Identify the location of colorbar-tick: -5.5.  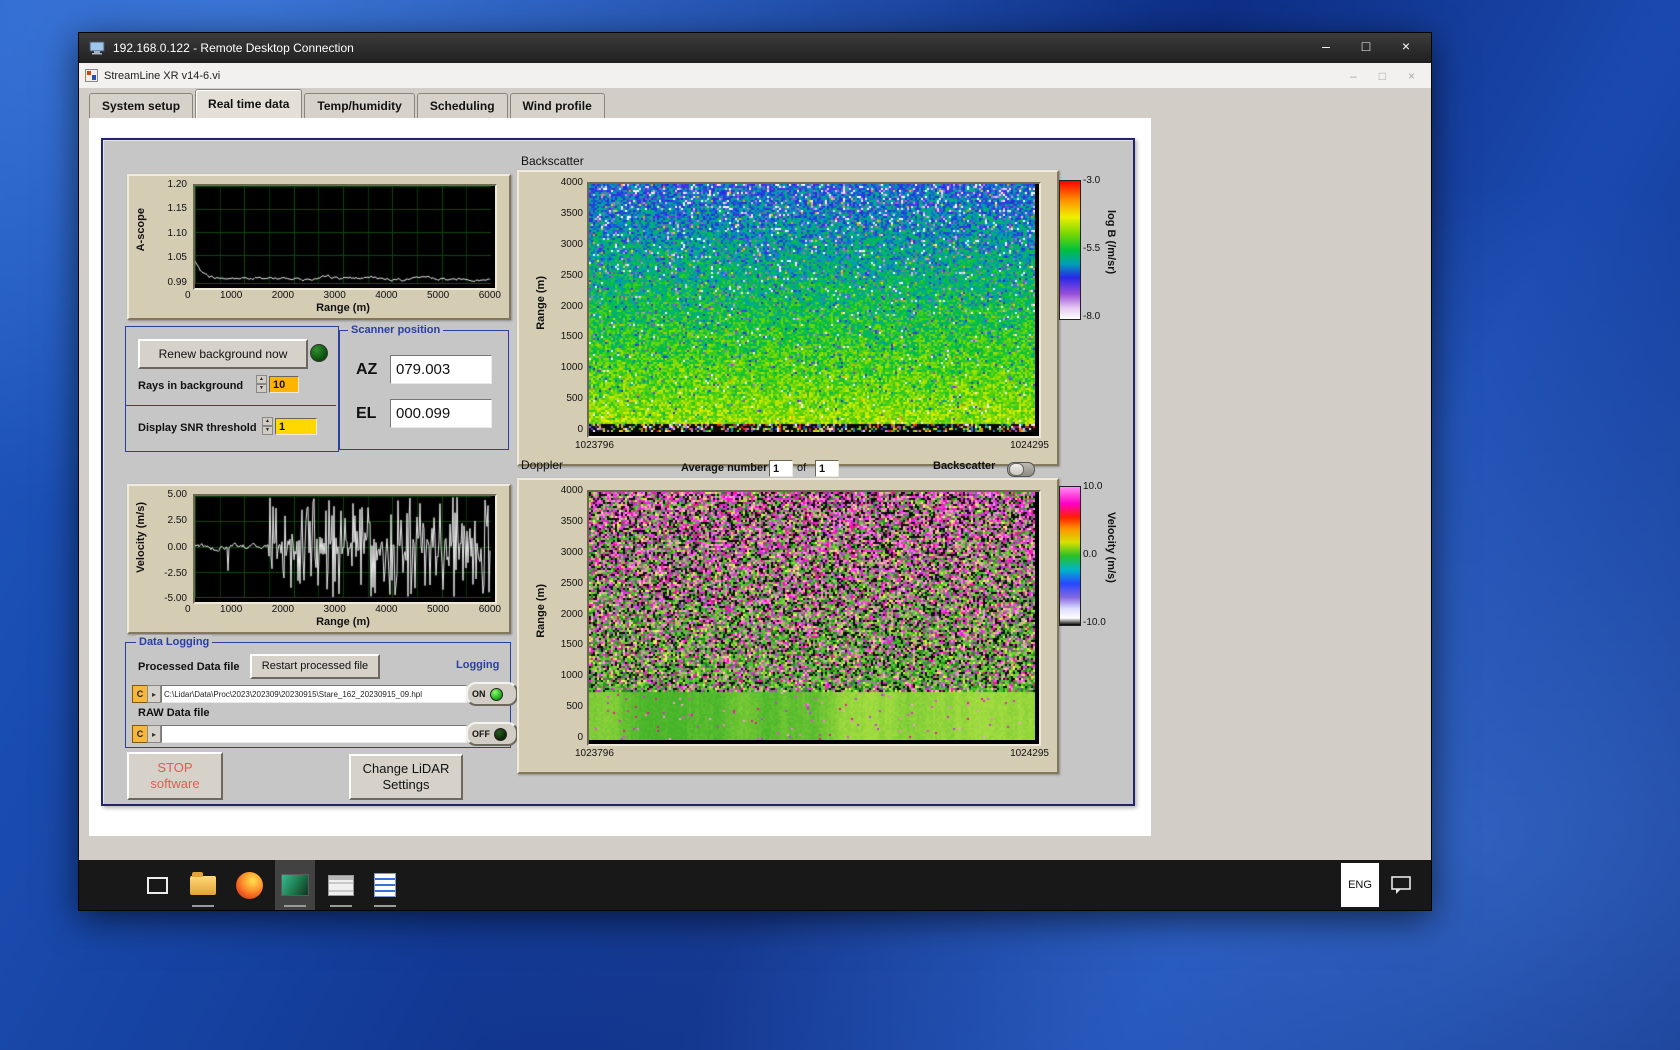
(1092, 248).